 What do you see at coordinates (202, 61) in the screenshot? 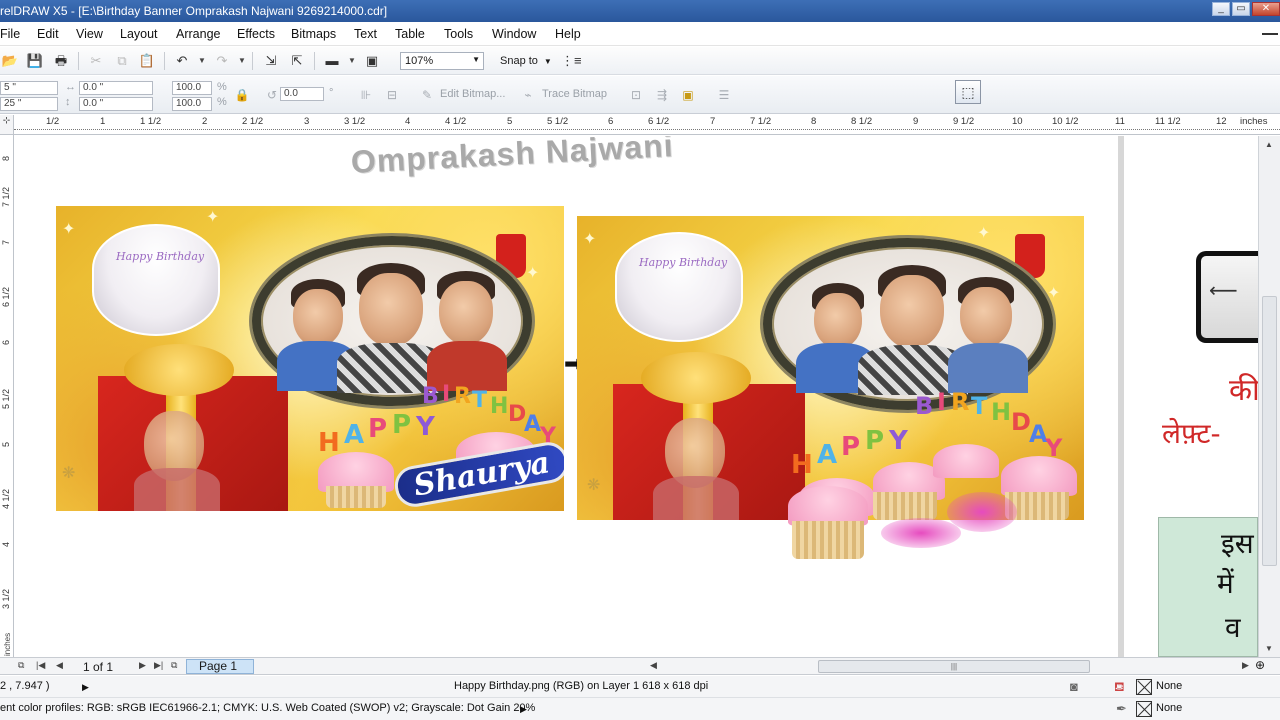
I see `undo-dropdown-icon: ▼` at bounding box center [202, 61].